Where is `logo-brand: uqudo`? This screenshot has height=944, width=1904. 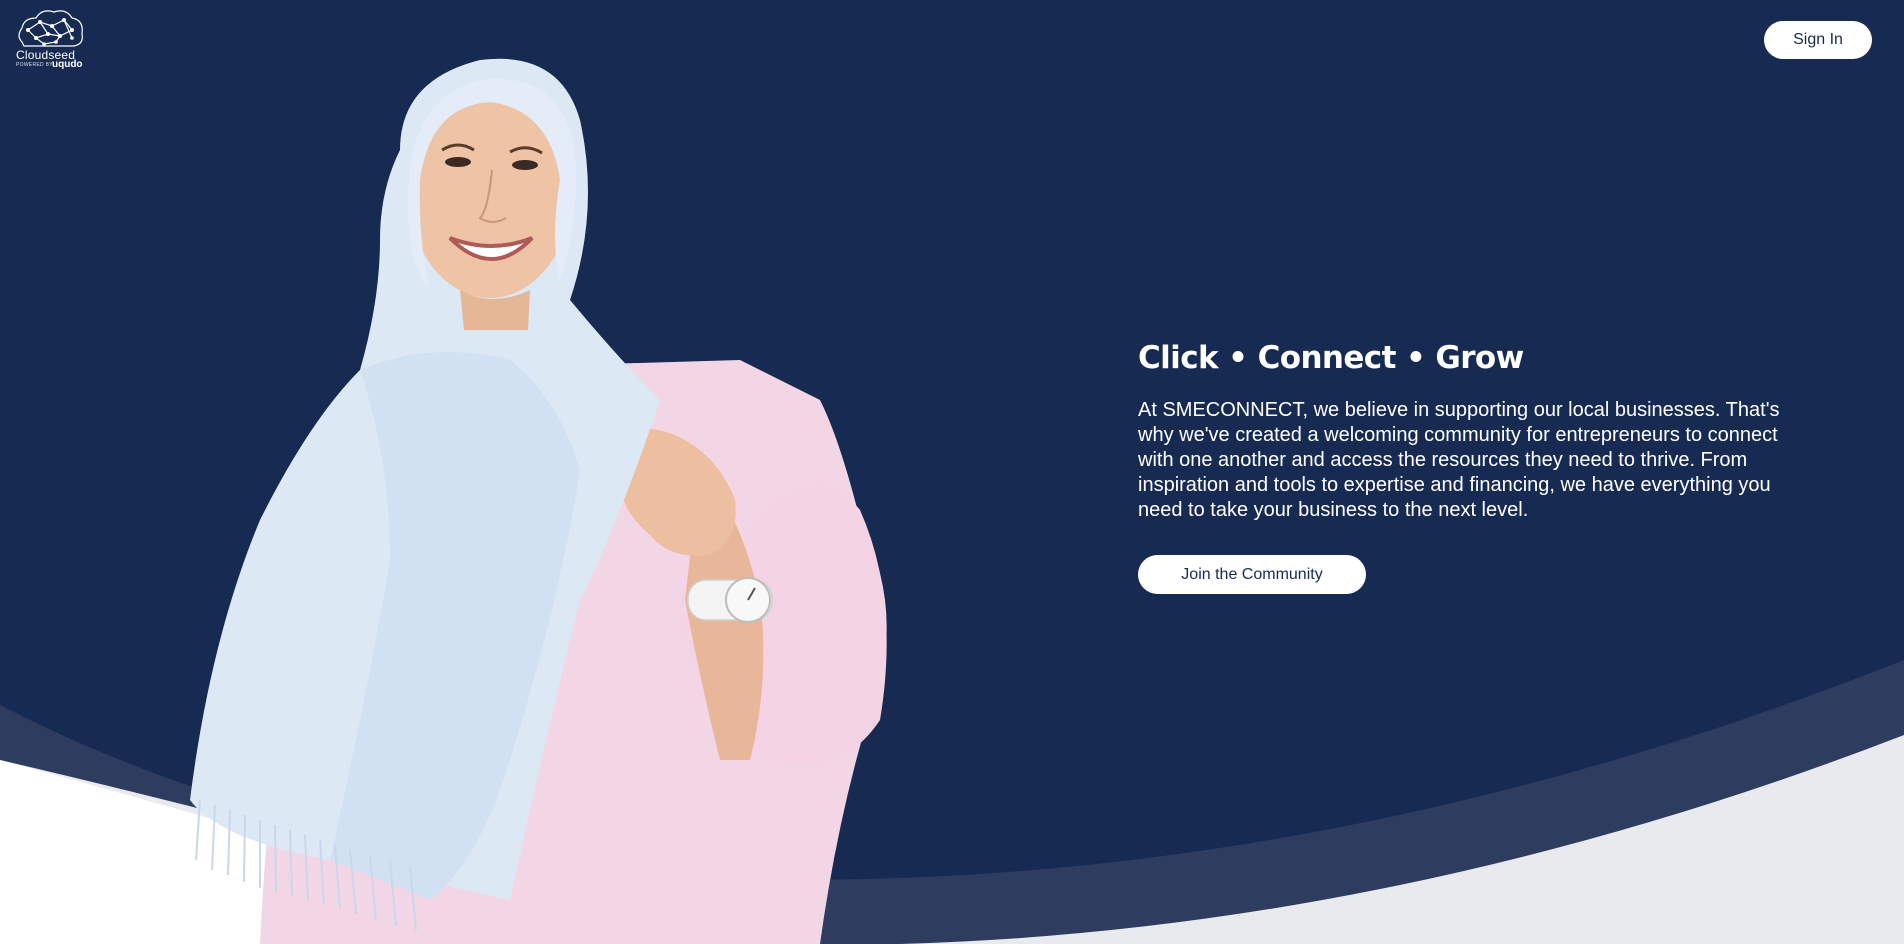
logo-brand: uqudo is located at coordinates (67, 64).